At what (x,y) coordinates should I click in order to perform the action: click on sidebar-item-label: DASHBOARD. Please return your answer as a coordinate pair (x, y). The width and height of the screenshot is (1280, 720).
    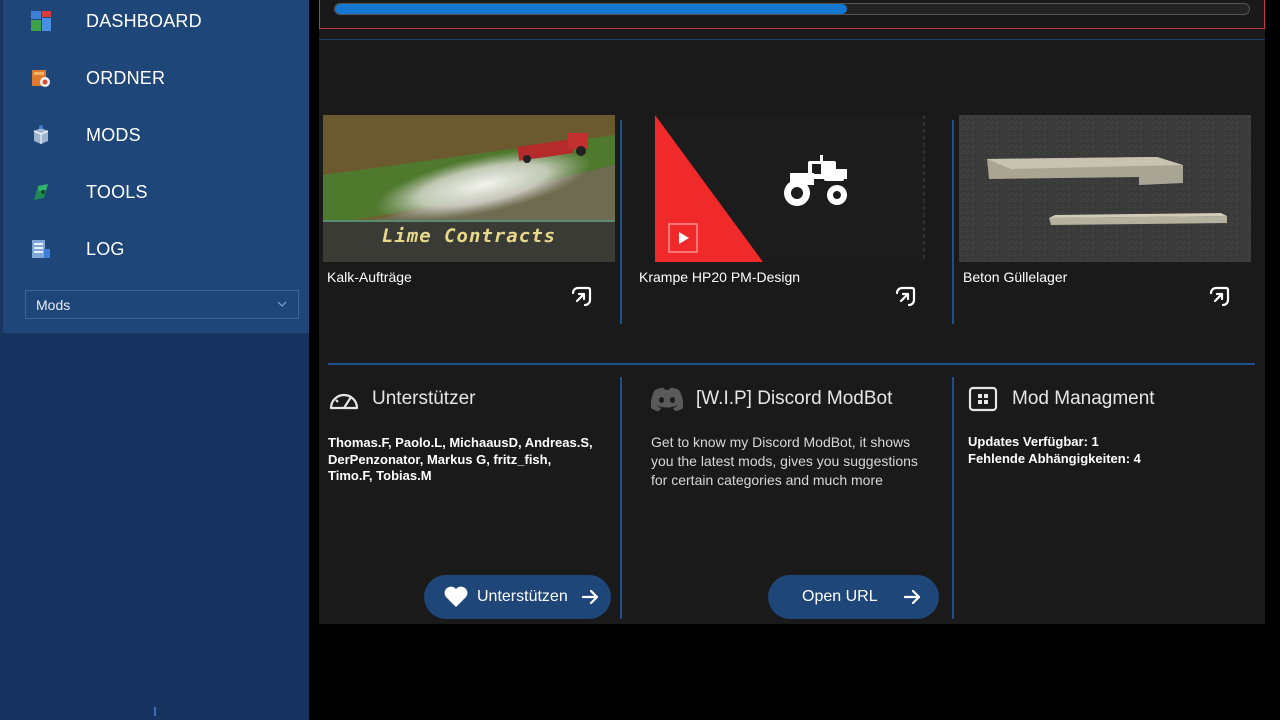
    Looking at the image, I should click on (144, 20).